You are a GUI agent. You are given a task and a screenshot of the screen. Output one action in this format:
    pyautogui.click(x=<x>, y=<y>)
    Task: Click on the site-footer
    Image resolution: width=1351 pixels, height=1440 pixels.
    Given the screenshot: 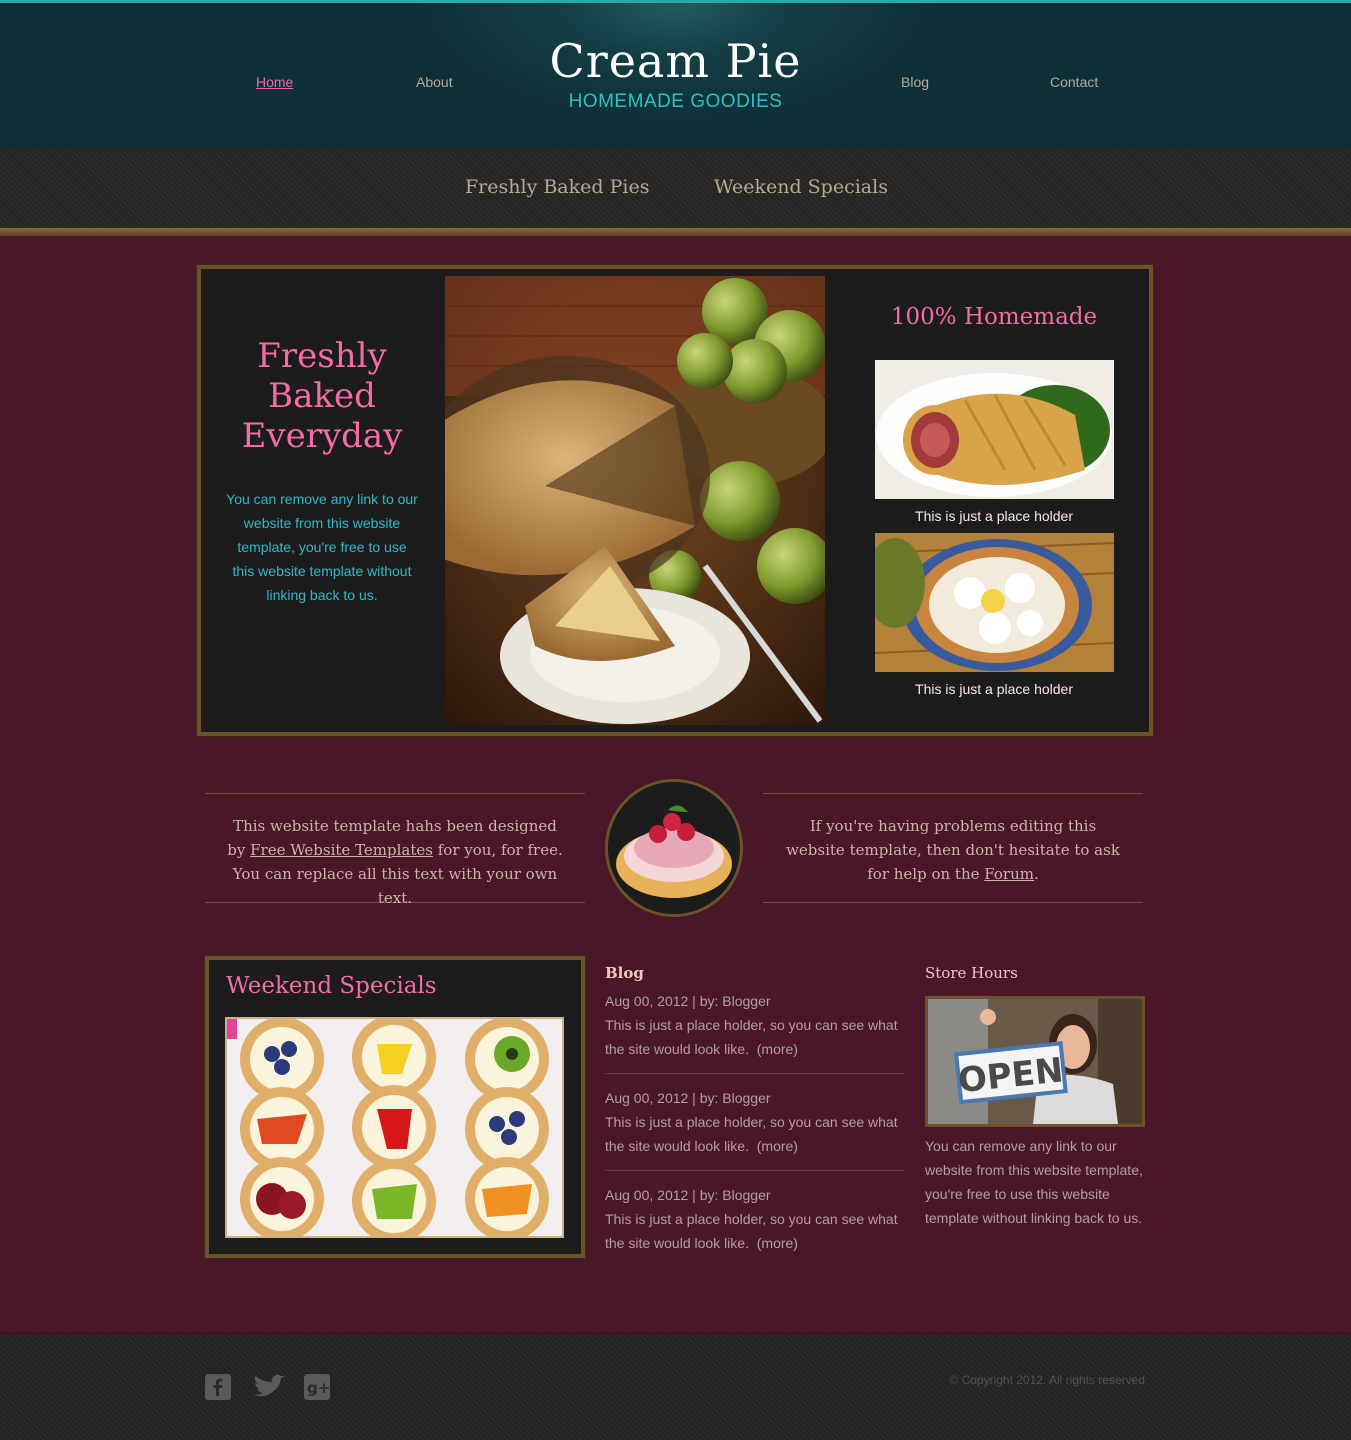 What is the action you would take?
    pyautogui.click(x=675, y=1386)
    